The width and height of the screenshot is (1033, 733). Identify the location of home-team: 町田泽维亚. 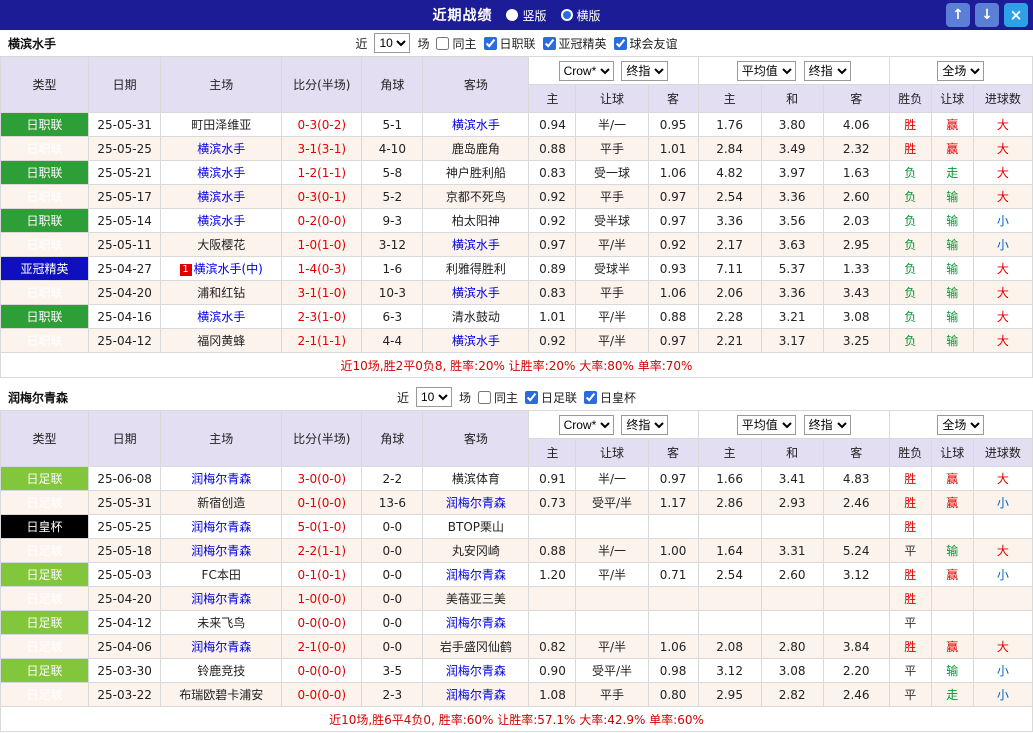
(221, 124).